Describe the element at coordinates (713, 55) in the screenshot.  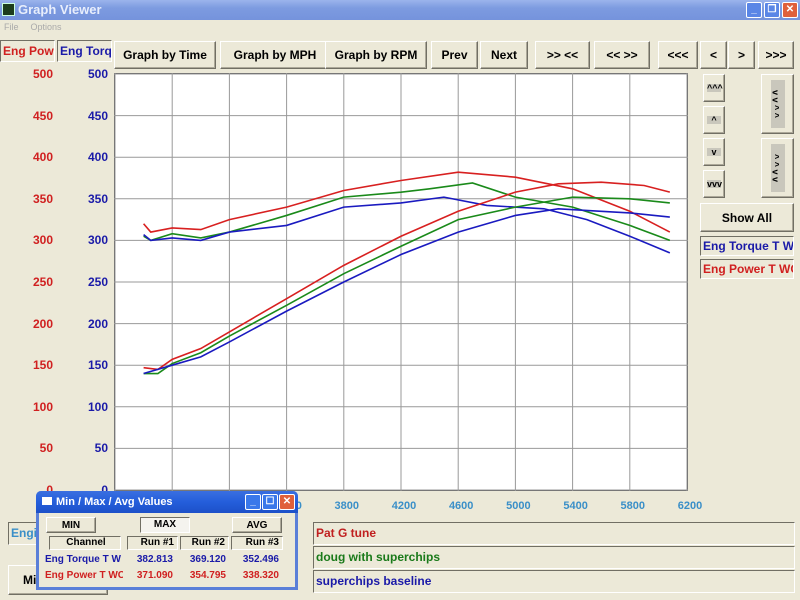
I see `scroll-left-button: <` at that location.